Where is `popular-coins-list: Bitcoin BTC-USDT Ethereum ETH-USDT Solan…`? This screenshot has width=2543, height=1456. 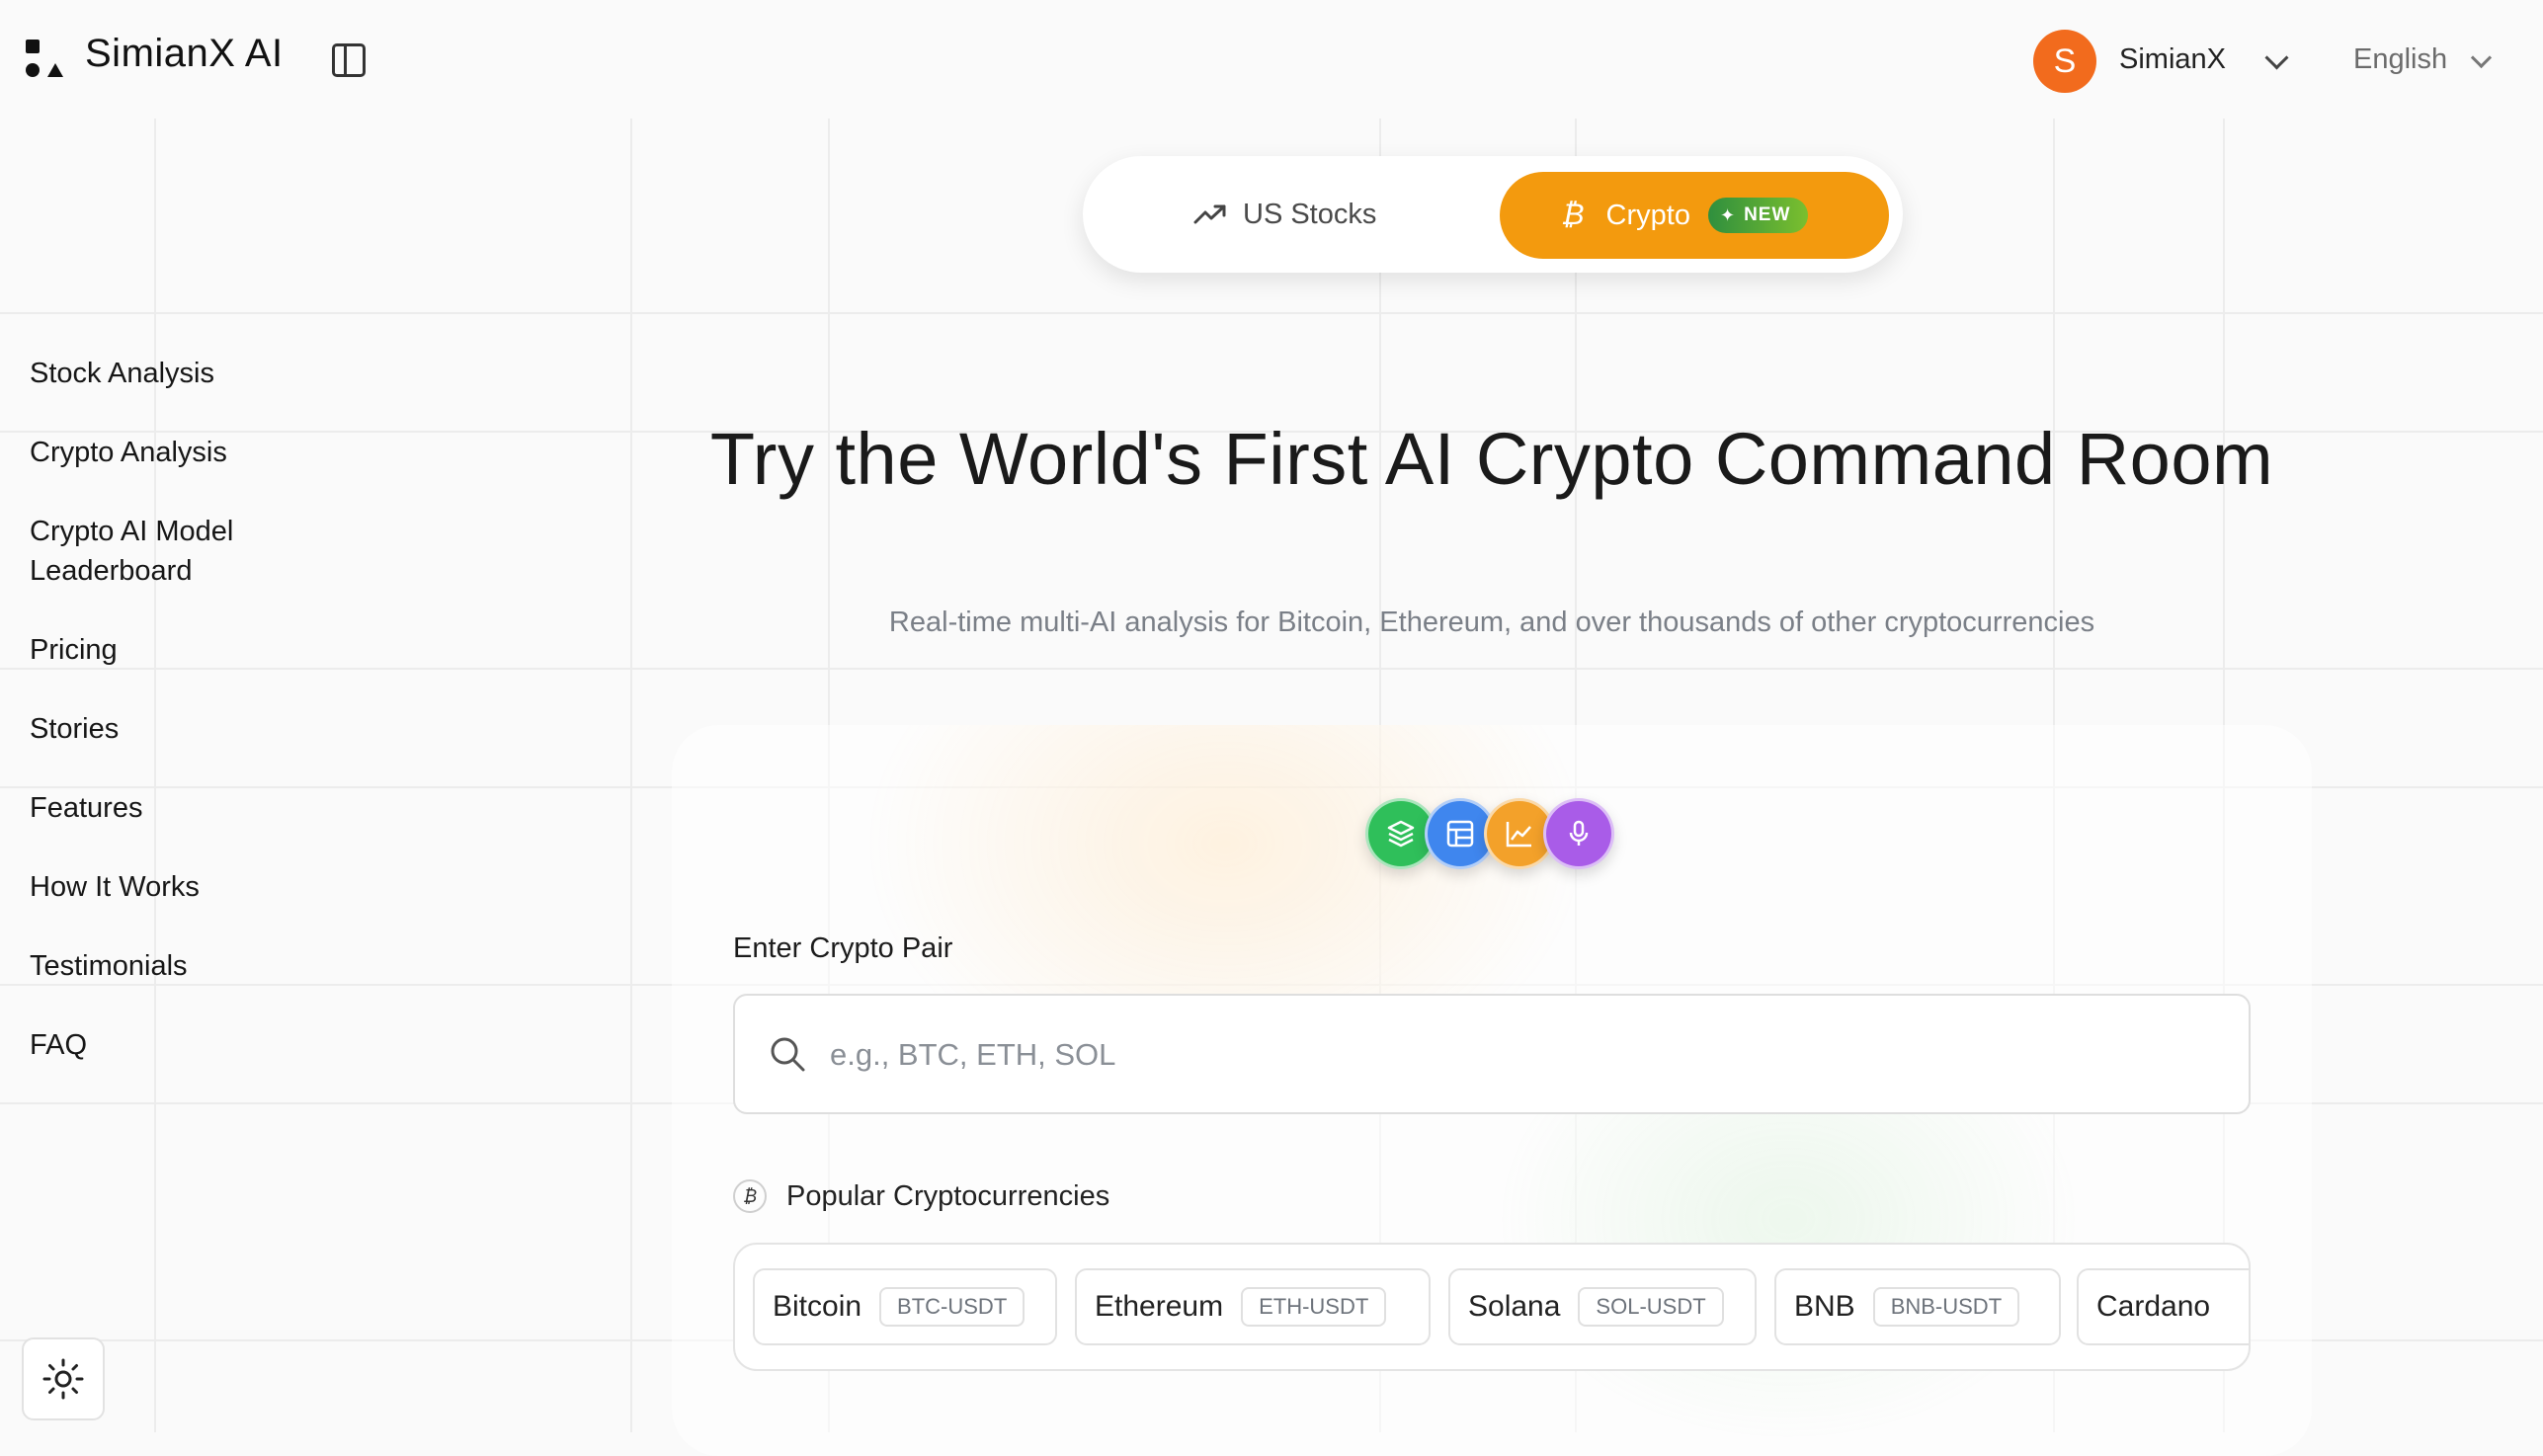 popular-coins-list: Bitcoin BTC-USDT Ethereum ETH-USDT Solan… is located at coordinates (1492, 1307).